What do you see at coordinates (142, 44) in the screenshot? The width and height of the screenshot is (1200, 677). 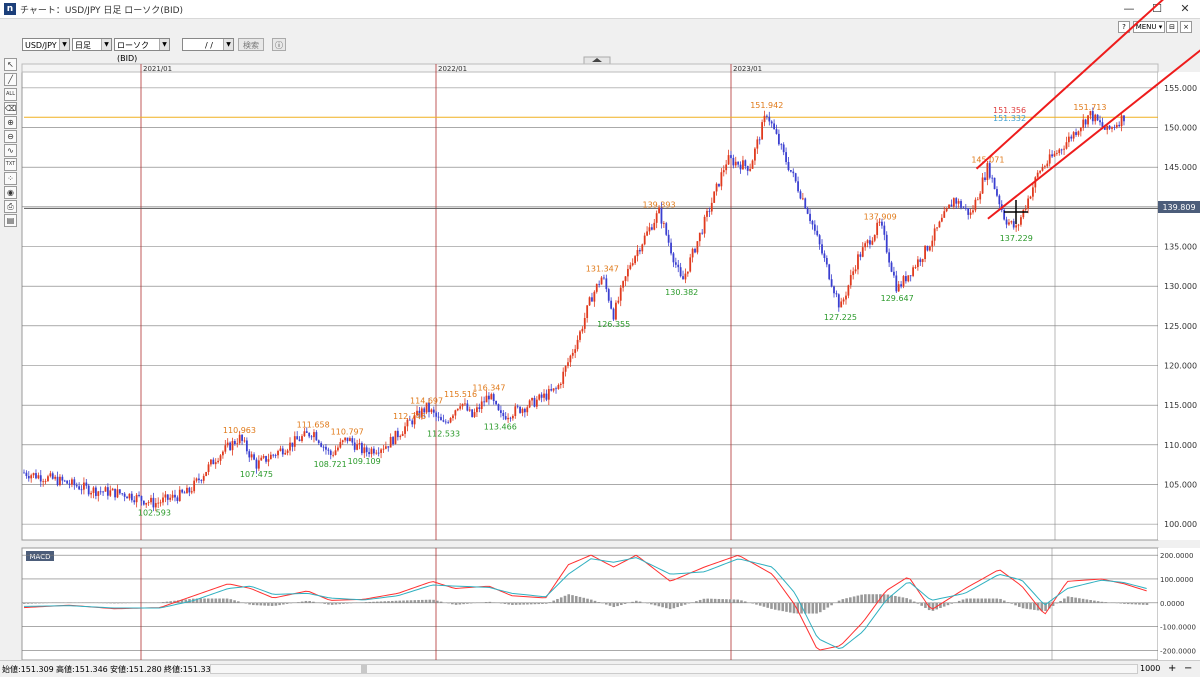 I see `chart-type-select: ローソク(BID) ▼` at bounding box center [142, 44].